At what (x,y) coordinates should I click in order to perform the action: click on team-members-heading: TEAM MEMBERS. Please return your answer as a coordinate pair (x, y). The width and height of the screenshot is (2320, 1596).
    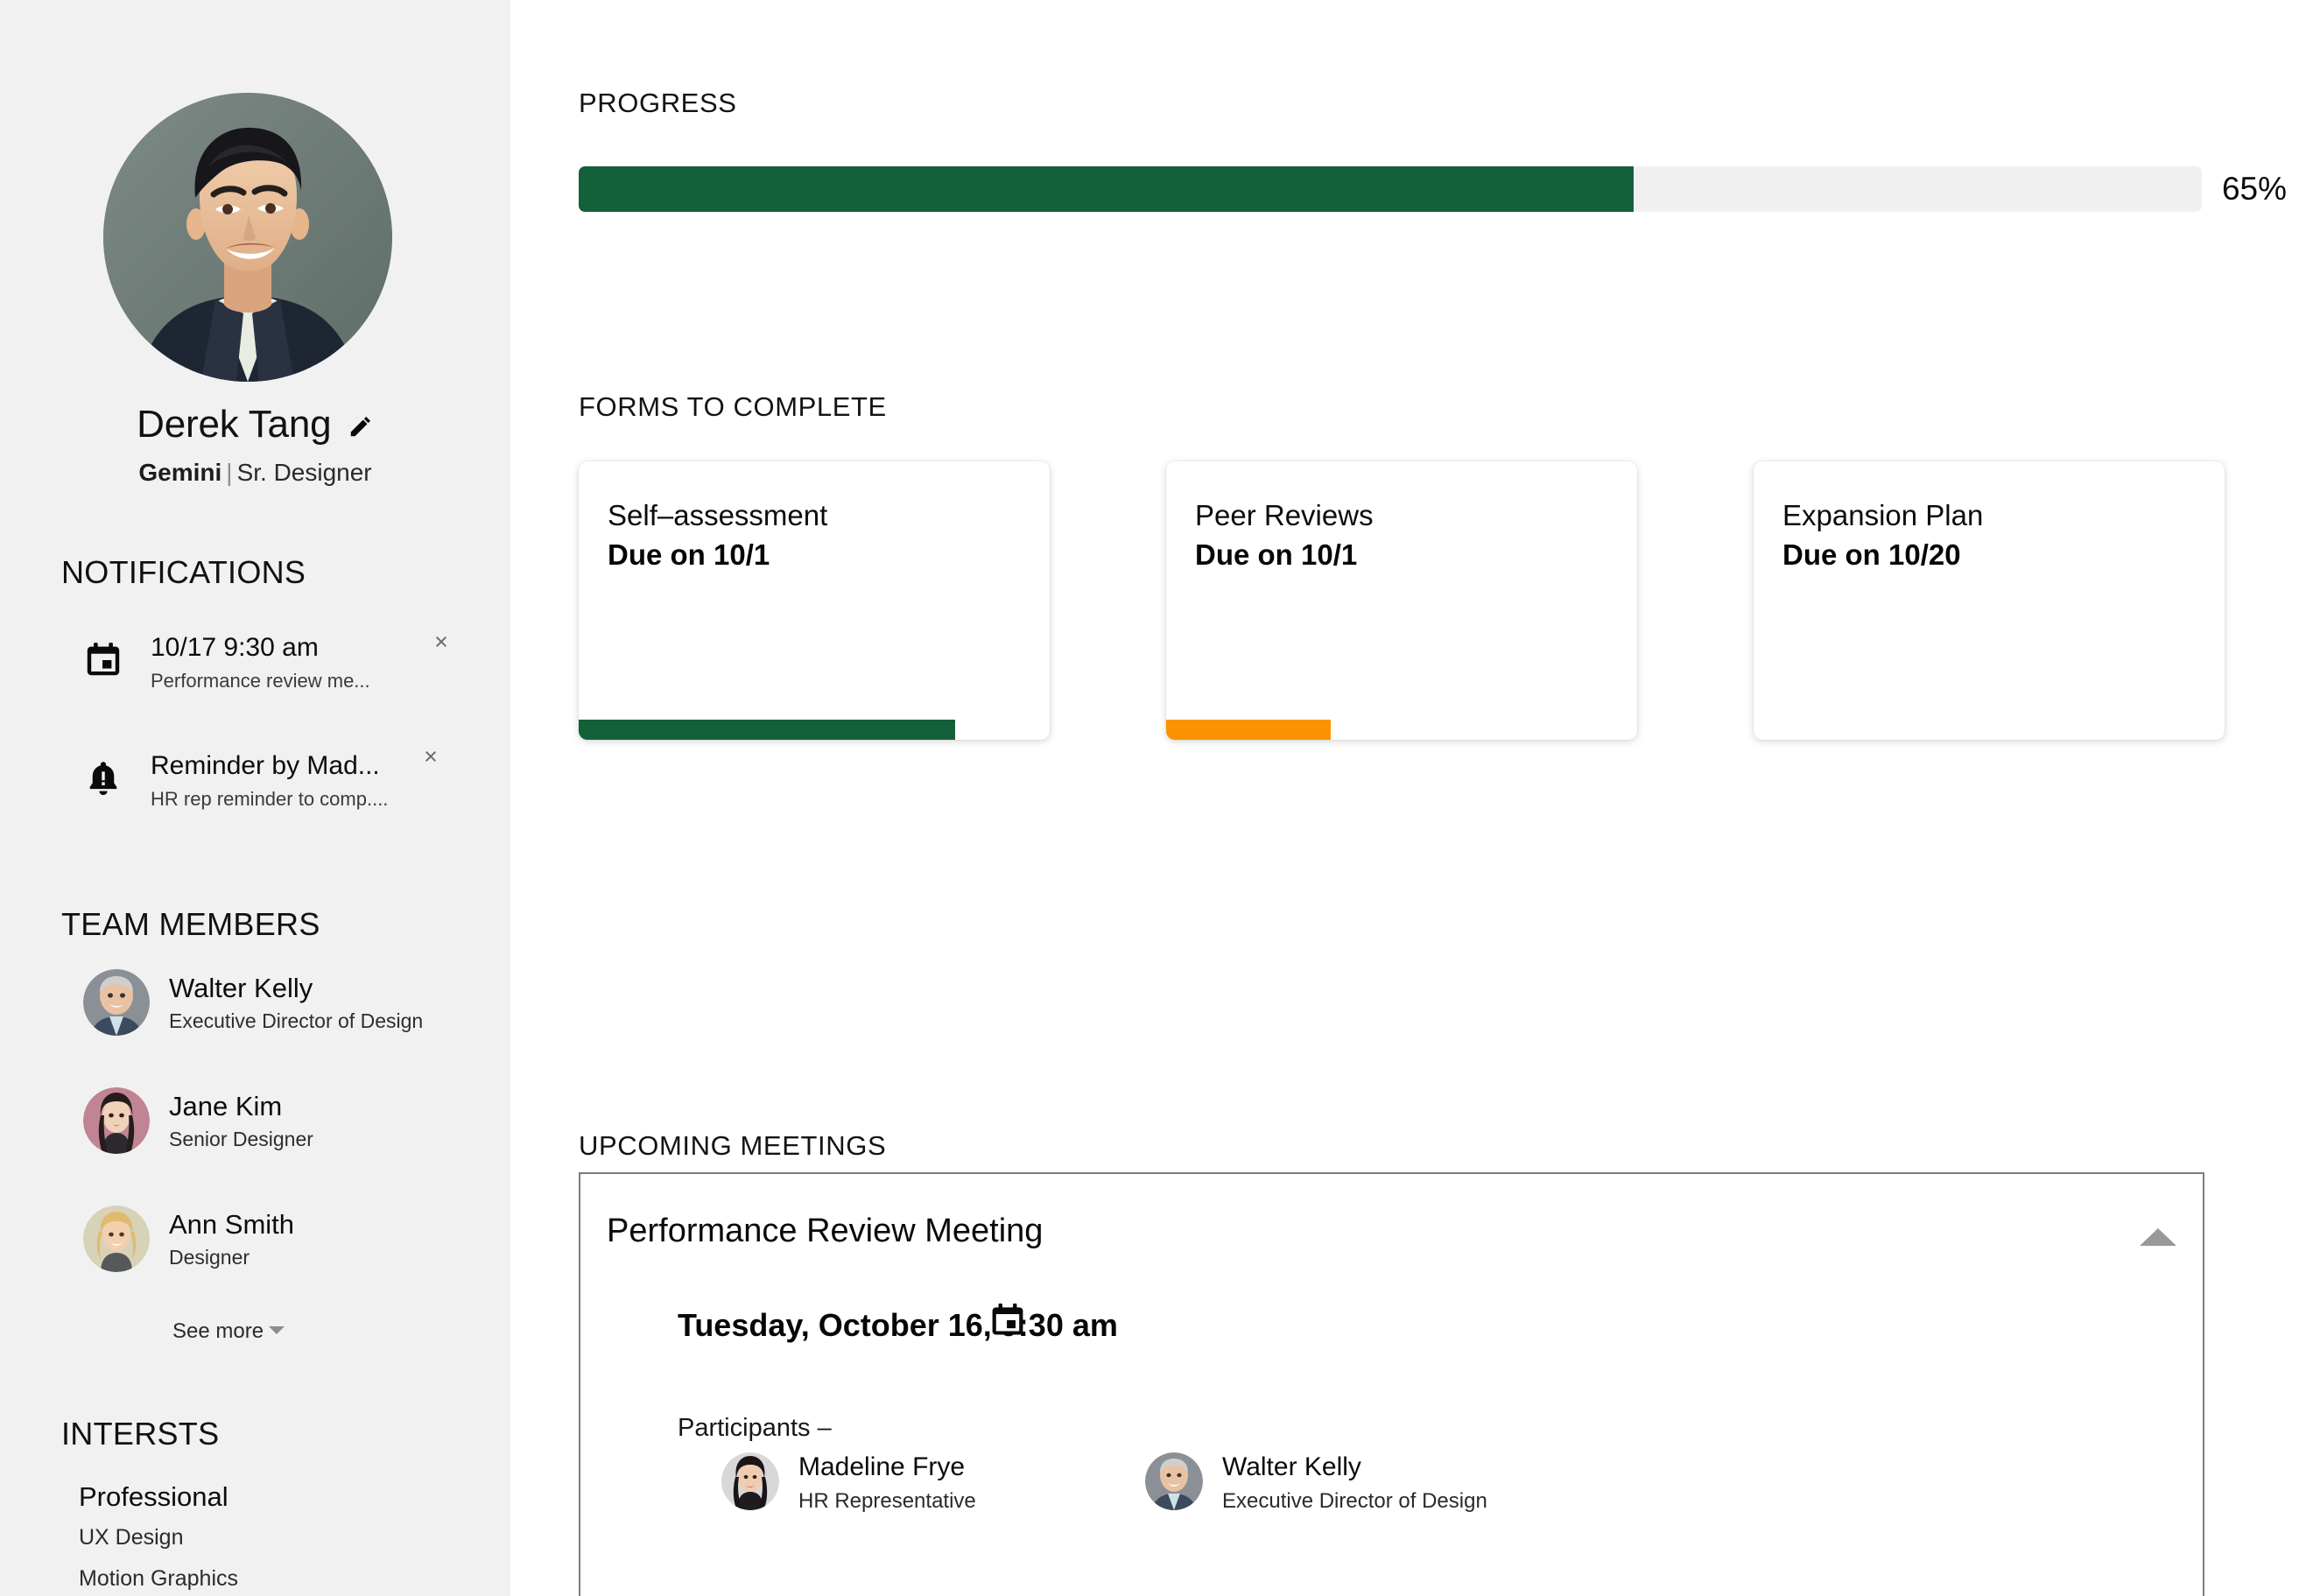
    Looking at the image, I should click on (190, 924).